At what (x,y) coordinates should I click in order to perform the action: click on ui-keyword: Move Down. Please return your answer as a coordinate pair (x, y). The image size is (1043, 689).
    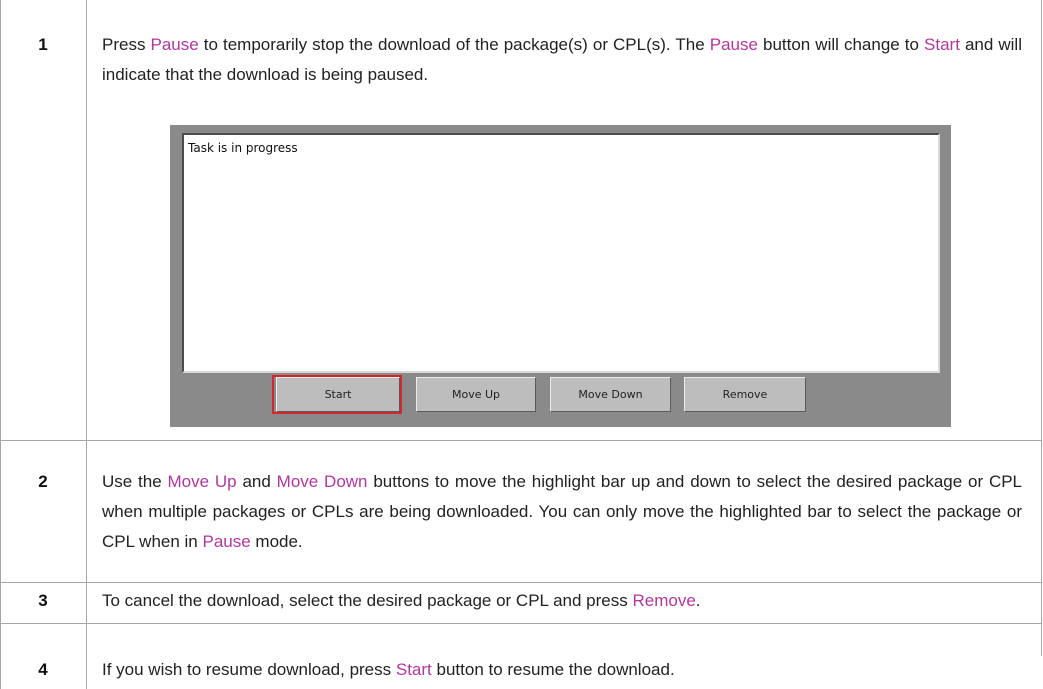
    Looking at the image, I should click on (322, 481).